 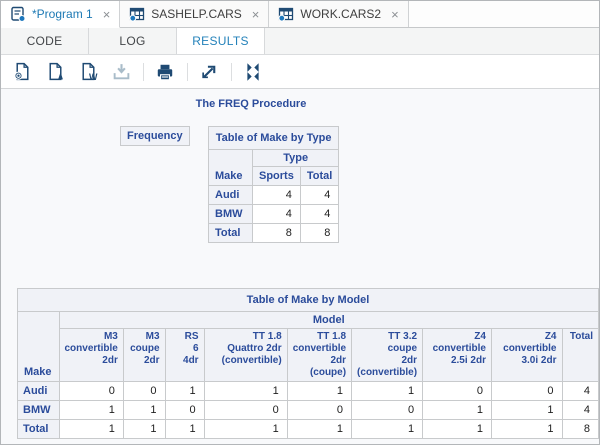 I want to click on tab-bar-spacer, so click(x=504, y=14).